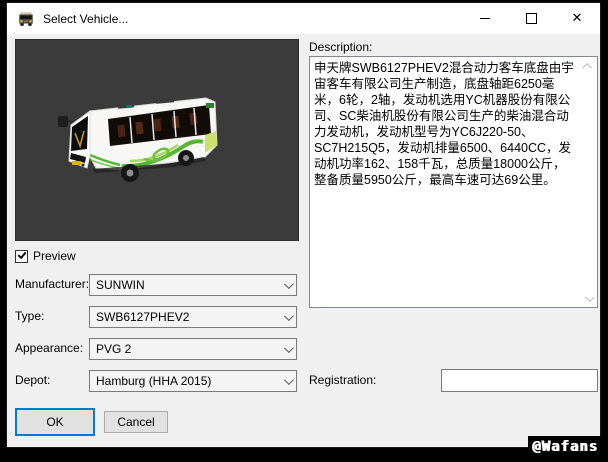 The width and height of the screenshot is (608, 462). What do you see at coordinates (26, 18) in the screenshot?
I see `bus-app-icon` at bounding box center [26, 18].